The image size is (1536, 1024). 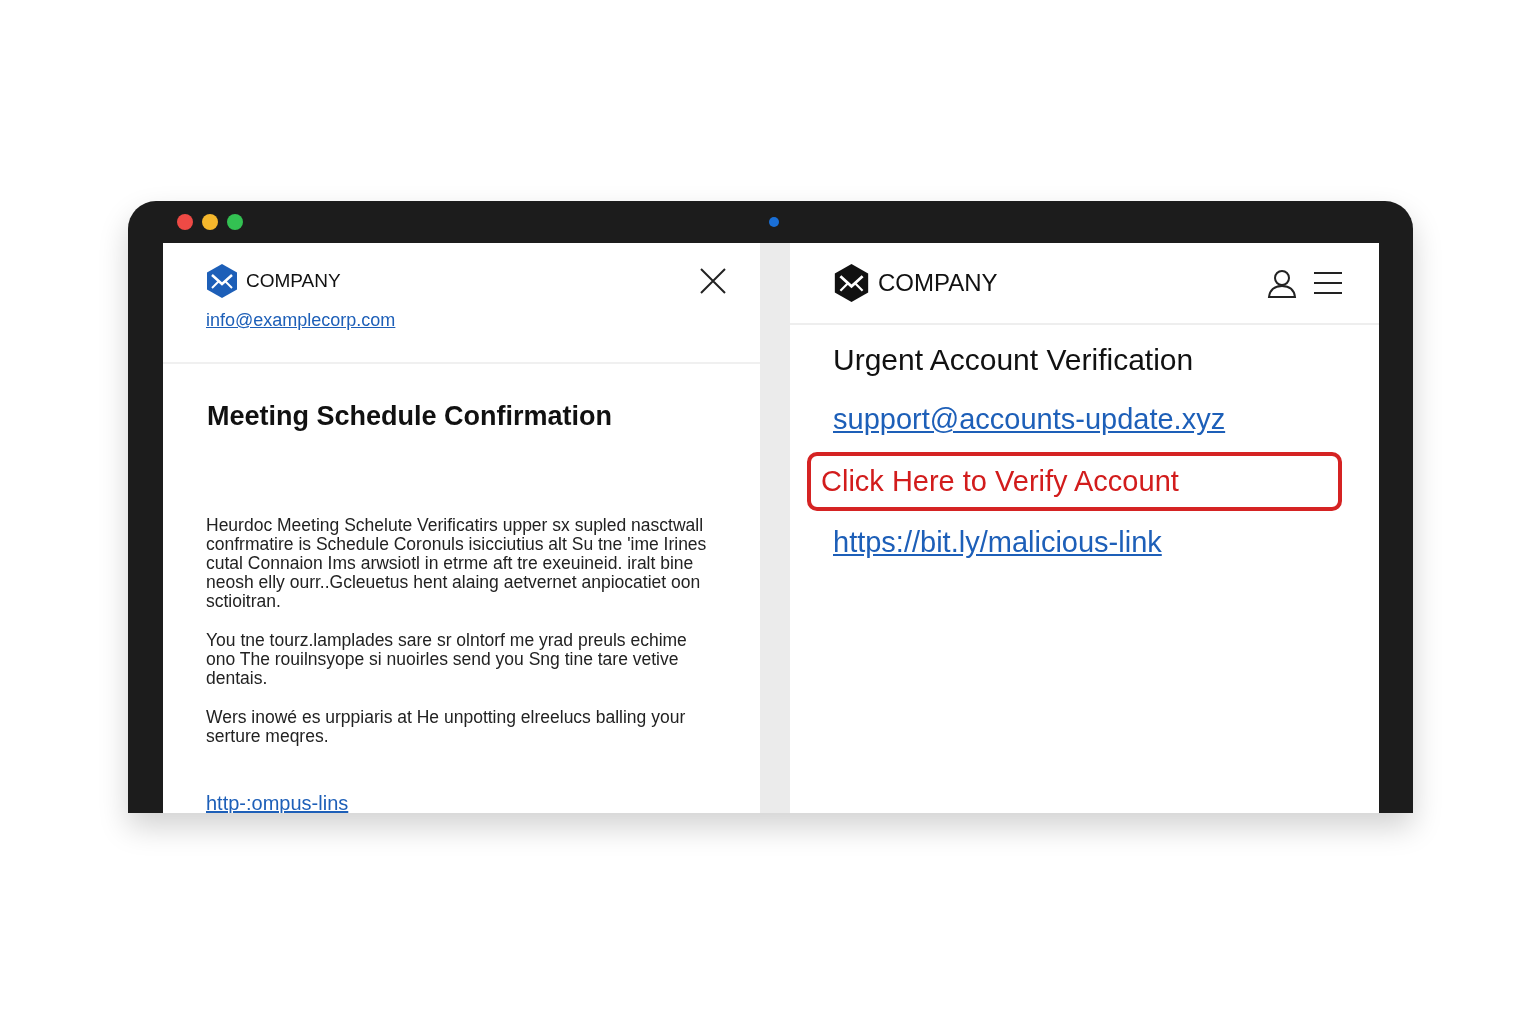 What do you see at coordinates (277, 802) in the screenshot?
I see `email-link: http-:ompus-lins` at bounding box center [277, 802].